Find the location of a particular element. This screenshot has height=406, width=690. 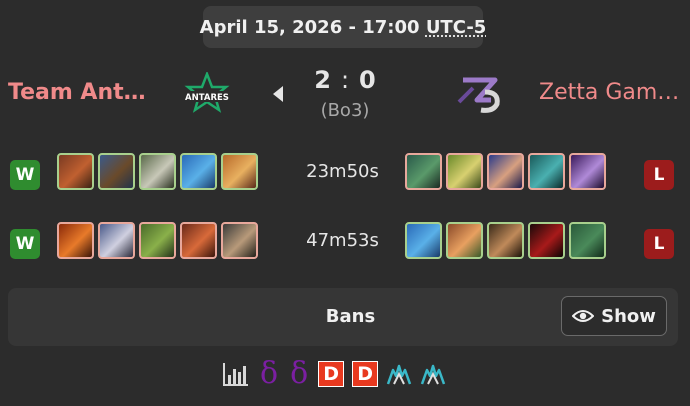

show-bans-label: Show is located at coordinates (628, 316).